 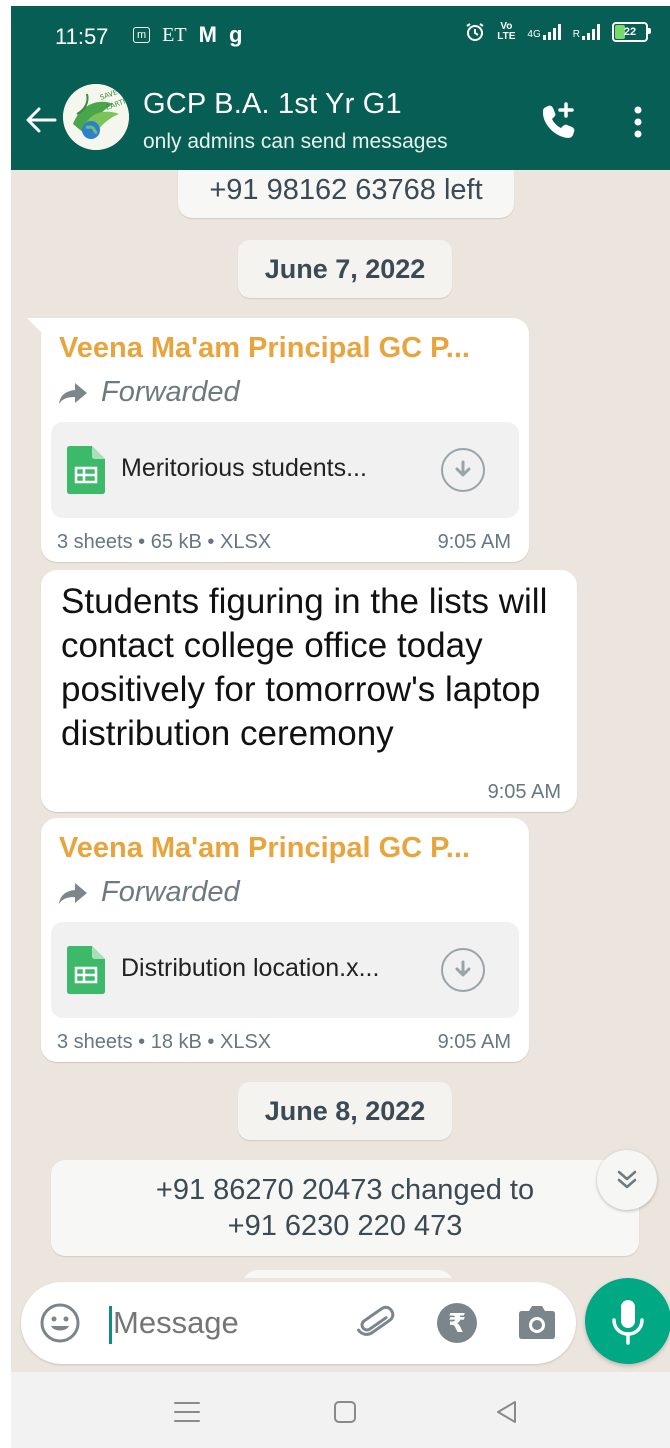 I want to click on status-time: 11:57, so click(x=82, y=36).